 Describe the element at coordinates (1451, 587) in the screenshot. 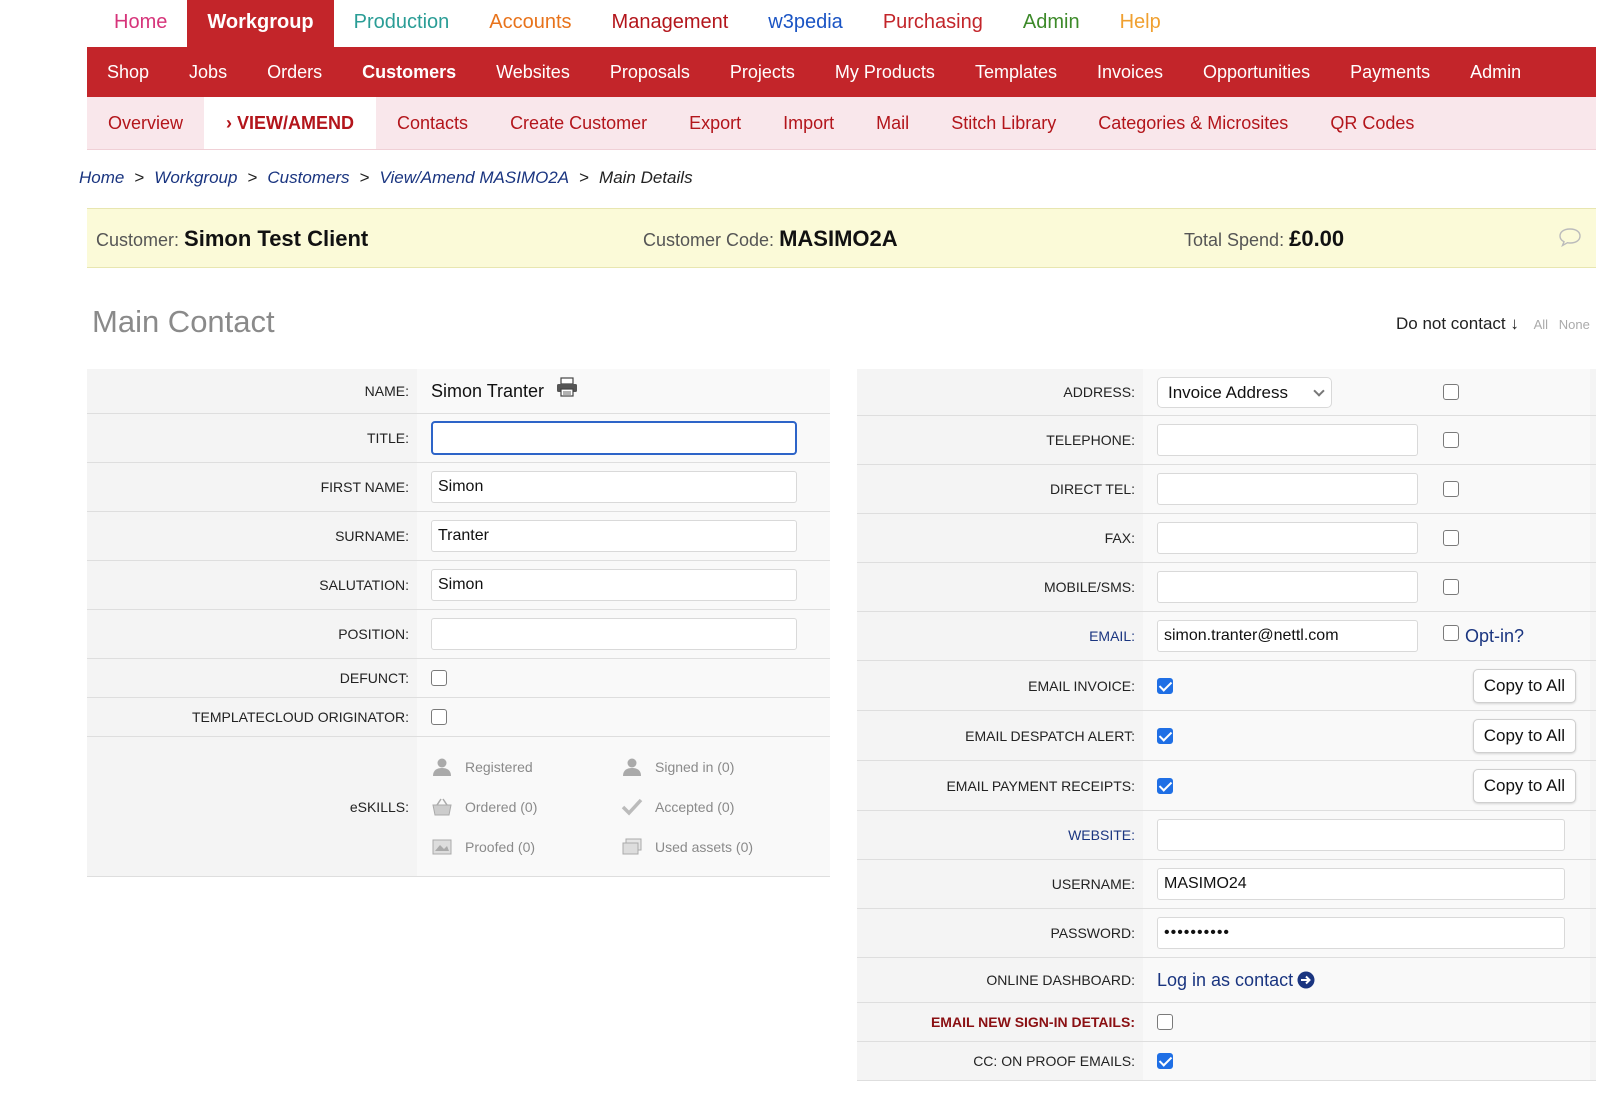

I see `mobile-dnc-checkbox` at that location.